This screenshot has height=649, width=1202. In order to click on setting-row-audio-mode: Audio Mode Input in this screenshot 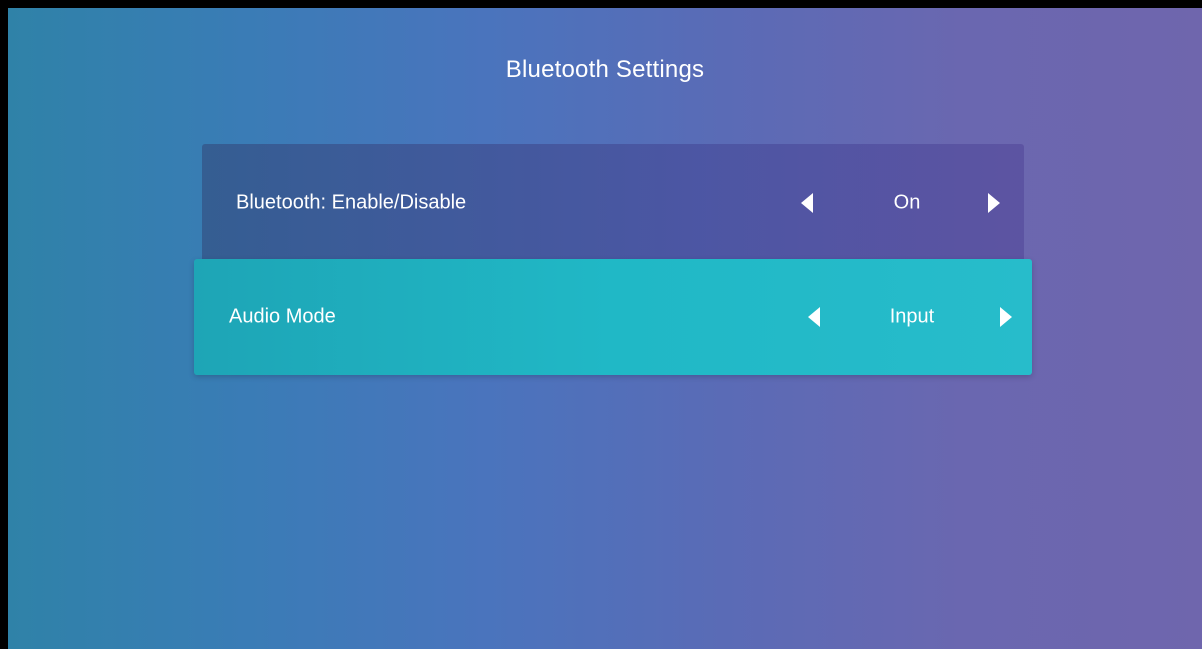, I will do `click(613, 317)`.